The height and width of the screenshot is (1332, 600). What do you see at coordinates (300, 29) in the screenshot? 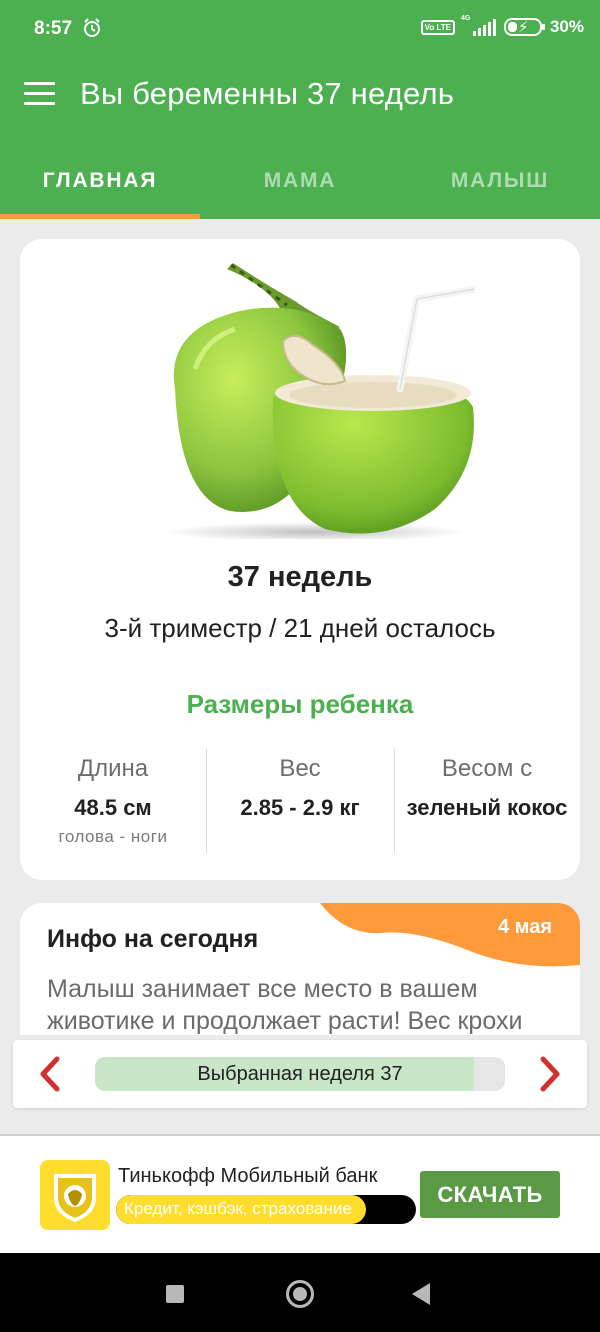
I see `status-bar: 8:57 Vo LTE 4G ⚡ 30%` at bounding box center [300, 29].